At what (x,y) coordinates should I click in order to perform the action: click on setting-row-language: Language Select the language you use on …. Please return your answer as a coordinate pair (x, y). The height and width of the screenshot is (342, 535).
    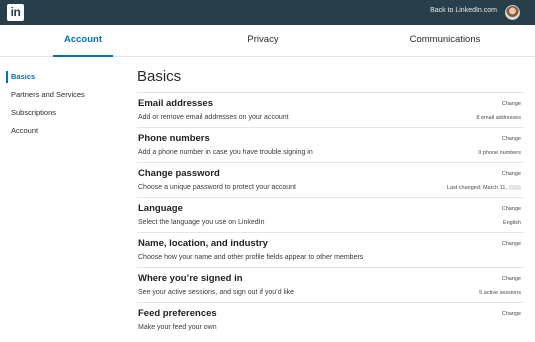
    Looking at the image, I should click on (330, 214).